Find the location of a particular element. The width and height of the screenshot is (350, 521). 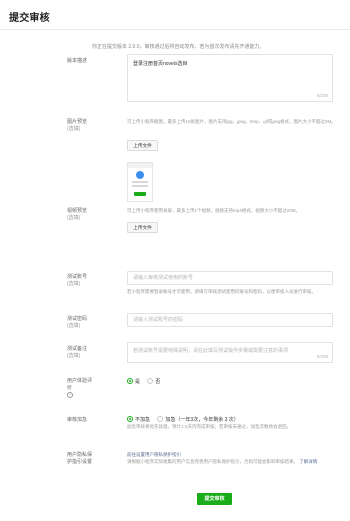

page-header: 提交审核 is located at coordinates (175, 15).